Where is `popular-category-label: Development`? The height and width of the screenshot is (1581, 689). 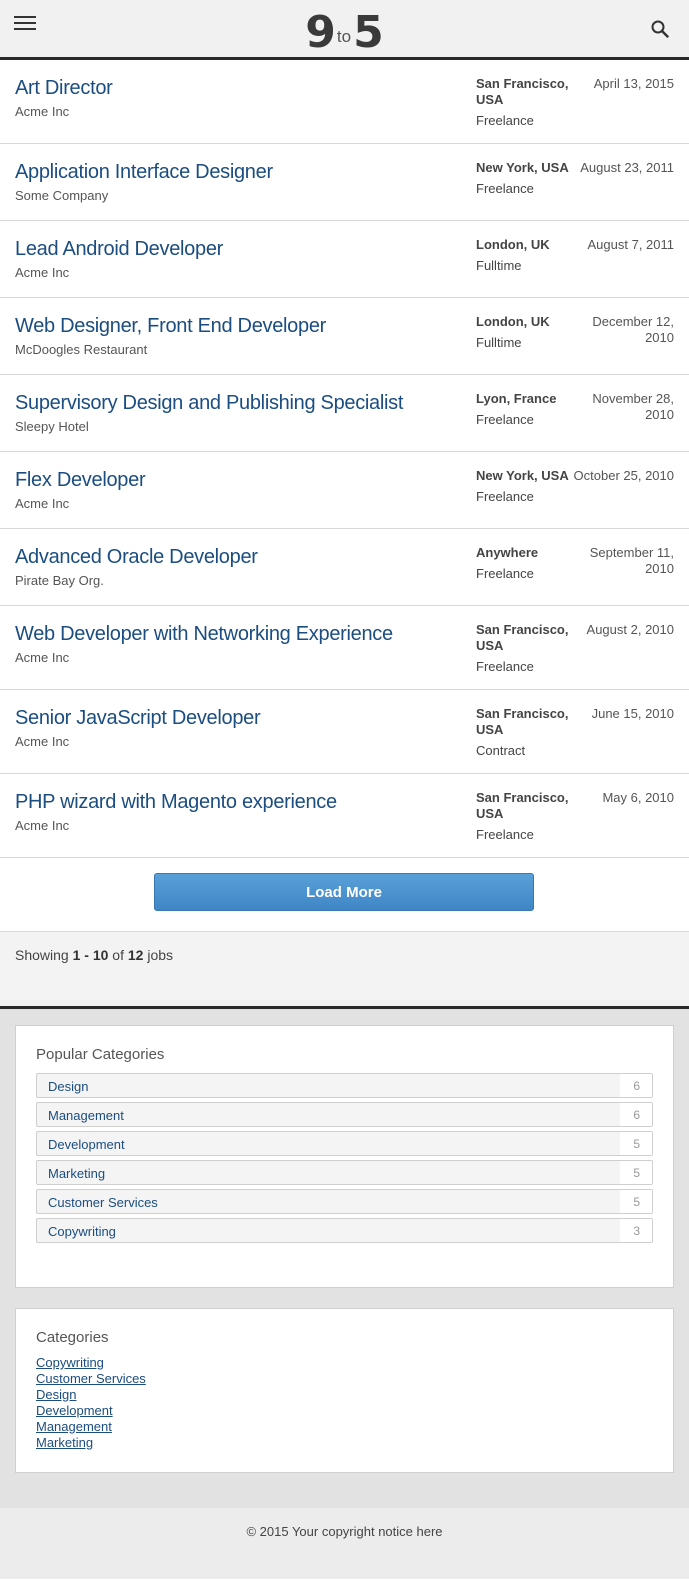
popular-category-label: Development is located at coordinates (86, 1144).